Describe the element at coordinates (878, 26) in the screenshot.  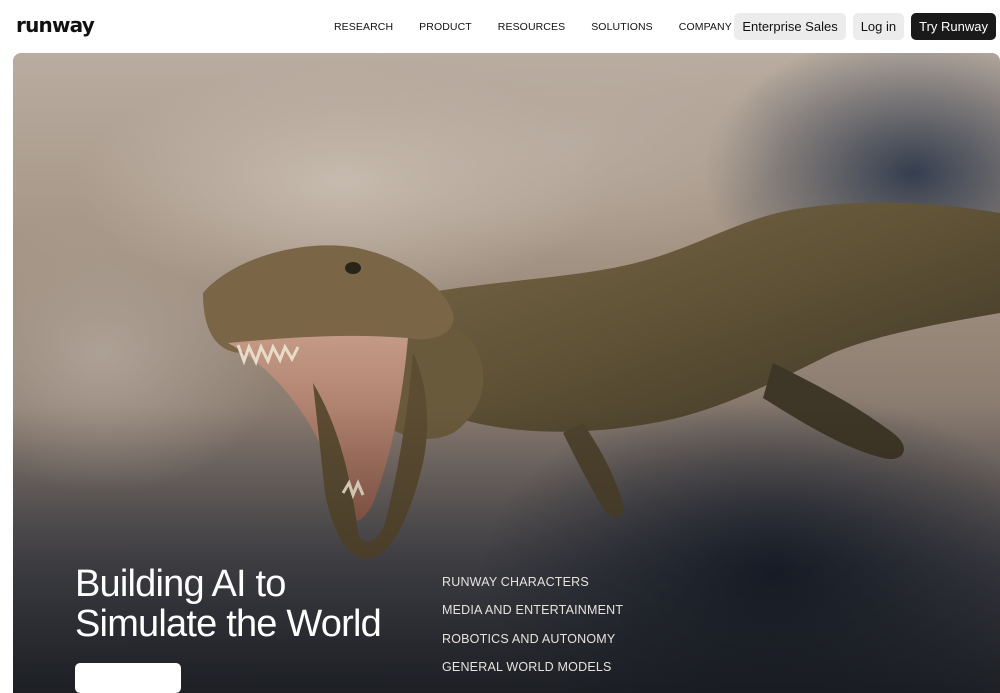
I see `login-button: Log in` at that location.